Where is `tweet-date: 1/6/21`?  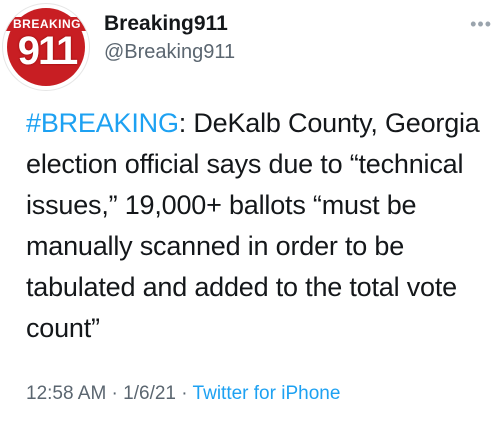
tweet-date: 1/6/21 is located at coordinates (149, 393).